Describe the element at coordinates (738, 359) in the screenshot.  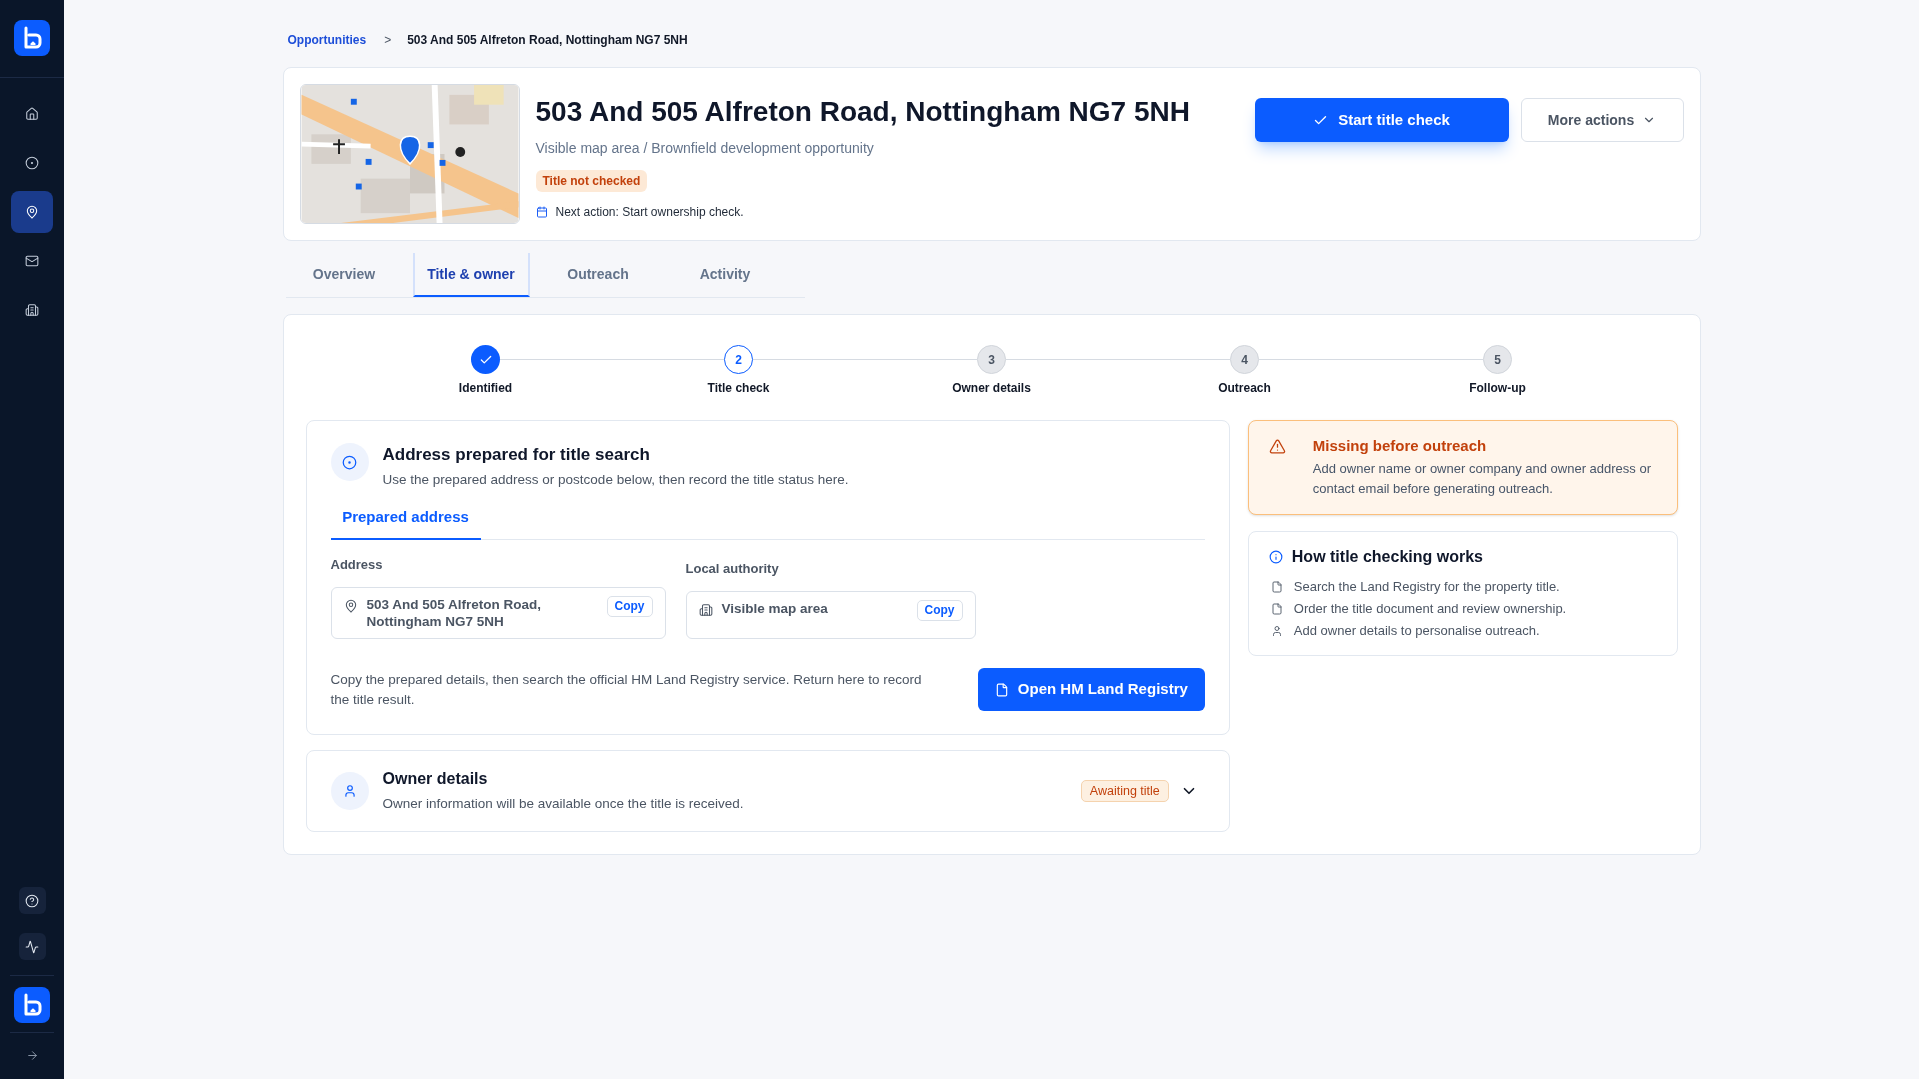
I see `step-number: 2` at that location.